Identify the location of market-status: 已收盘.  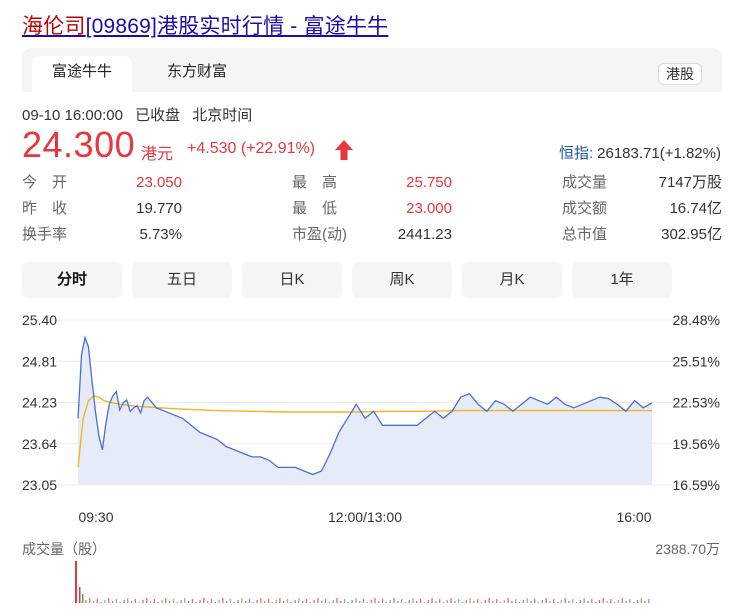
(158, 115).